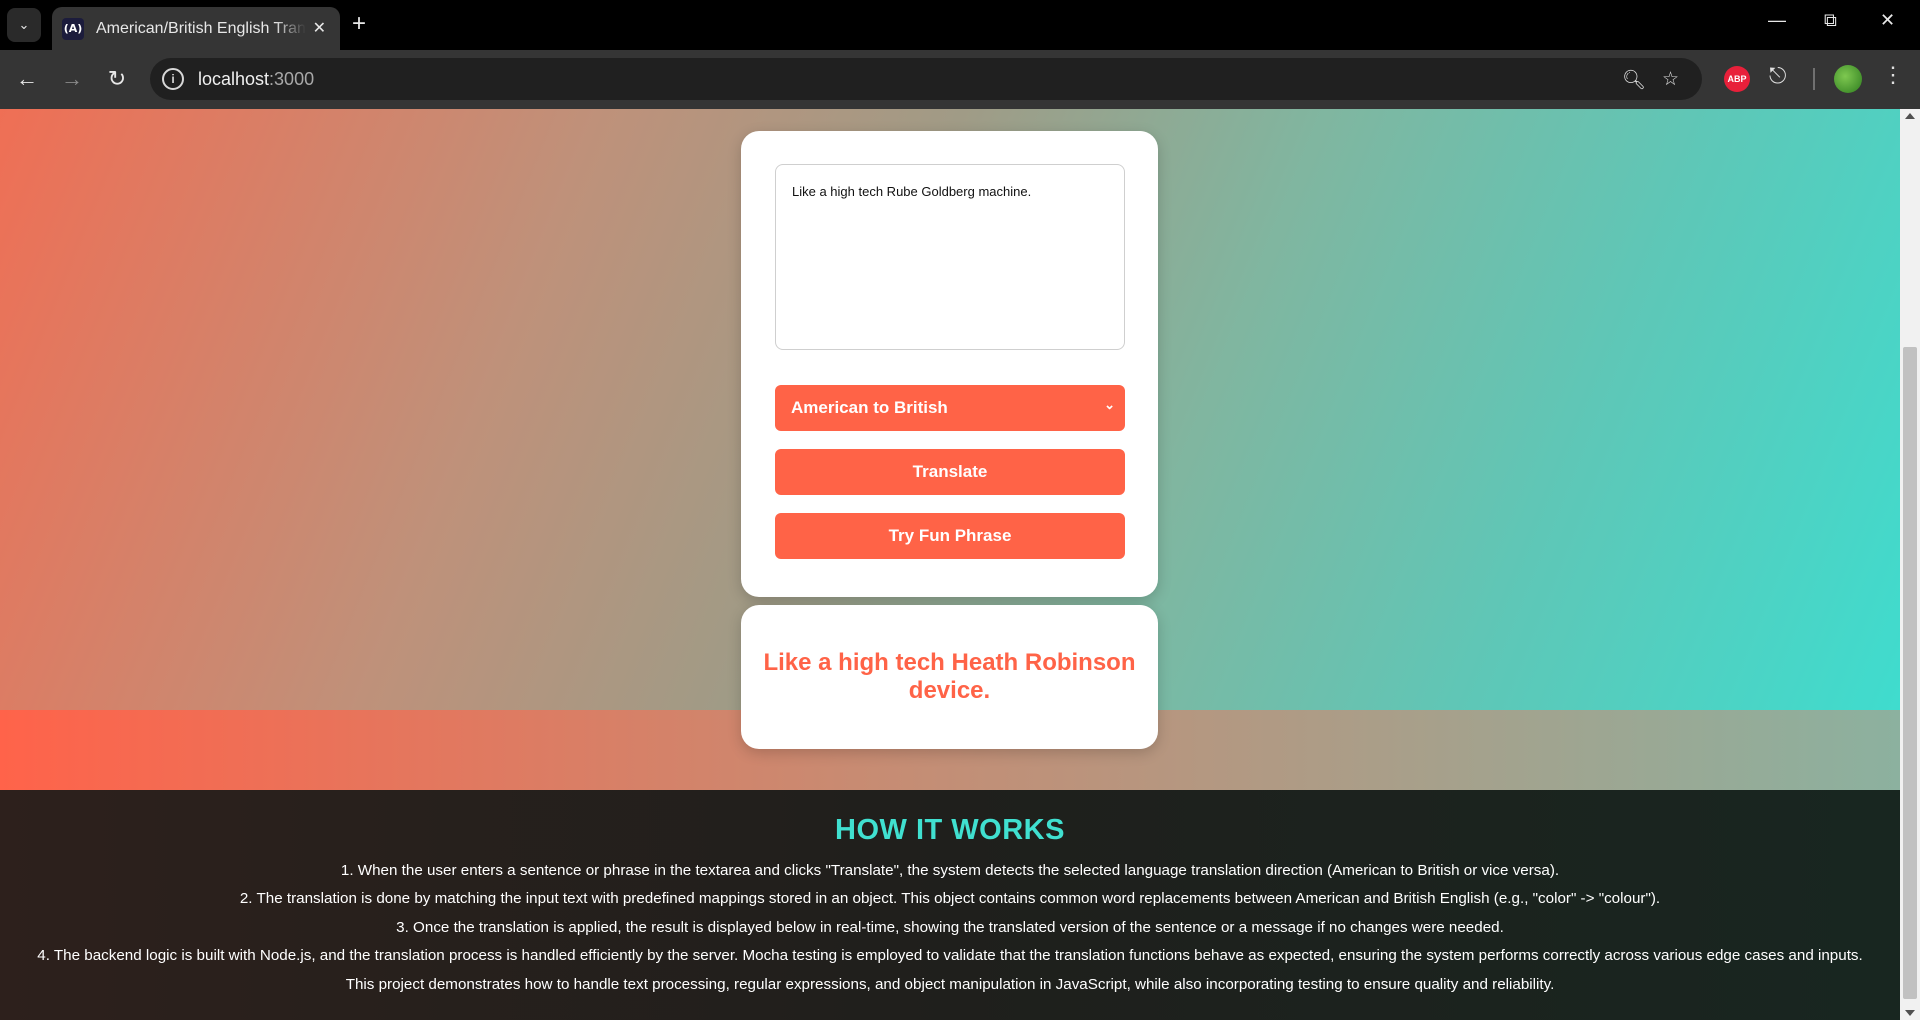  I want to click on url-text: localhost:3000, so click(256, 79).